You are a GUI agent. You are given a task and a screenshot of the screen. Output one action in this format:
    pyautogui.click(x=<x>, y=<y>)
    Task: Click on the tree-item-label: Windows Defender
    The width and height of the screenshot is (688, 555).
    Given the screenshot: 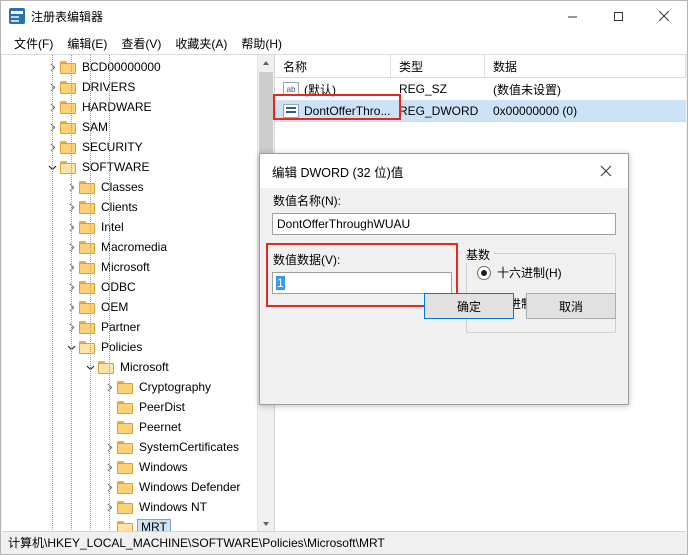 What is the action you would take?
    pyautogui.click(x=190, y=487)
    